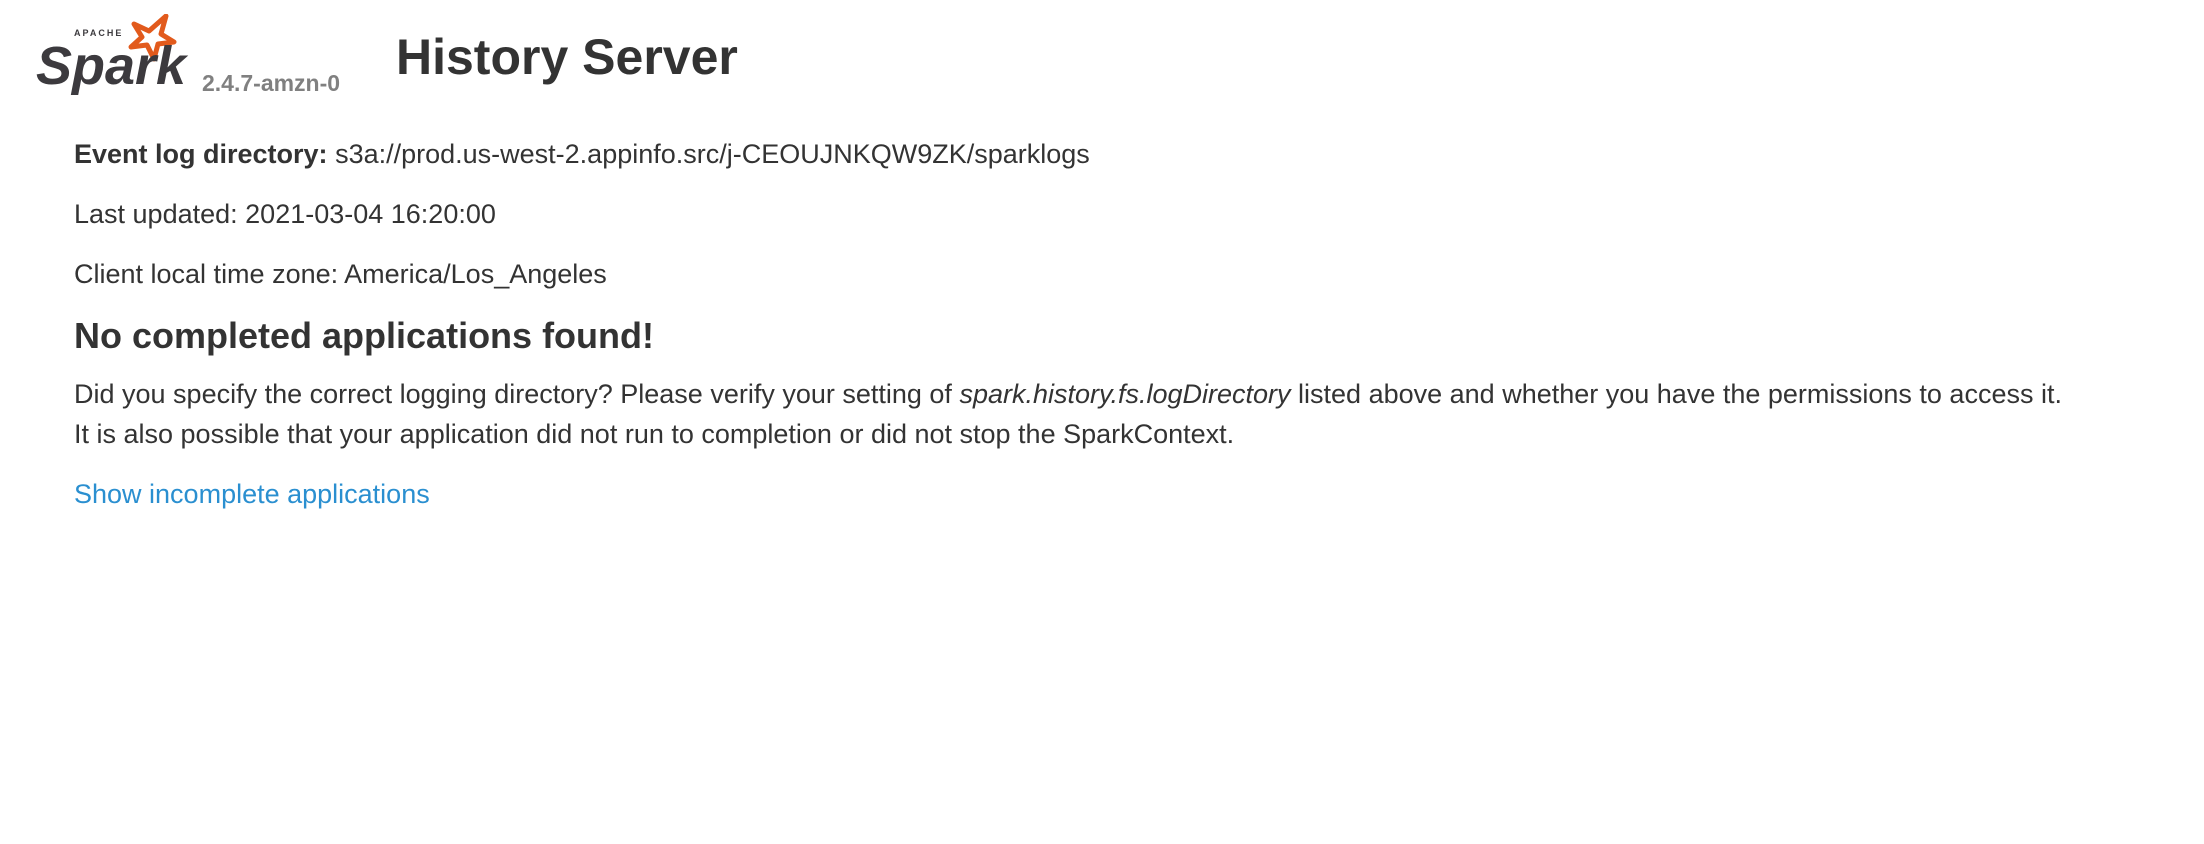  What do you see at coordinates (475, 274) in the screenshot?
I see `timezone-value: America/Los_Angeles` at bounding box center [475, 274].